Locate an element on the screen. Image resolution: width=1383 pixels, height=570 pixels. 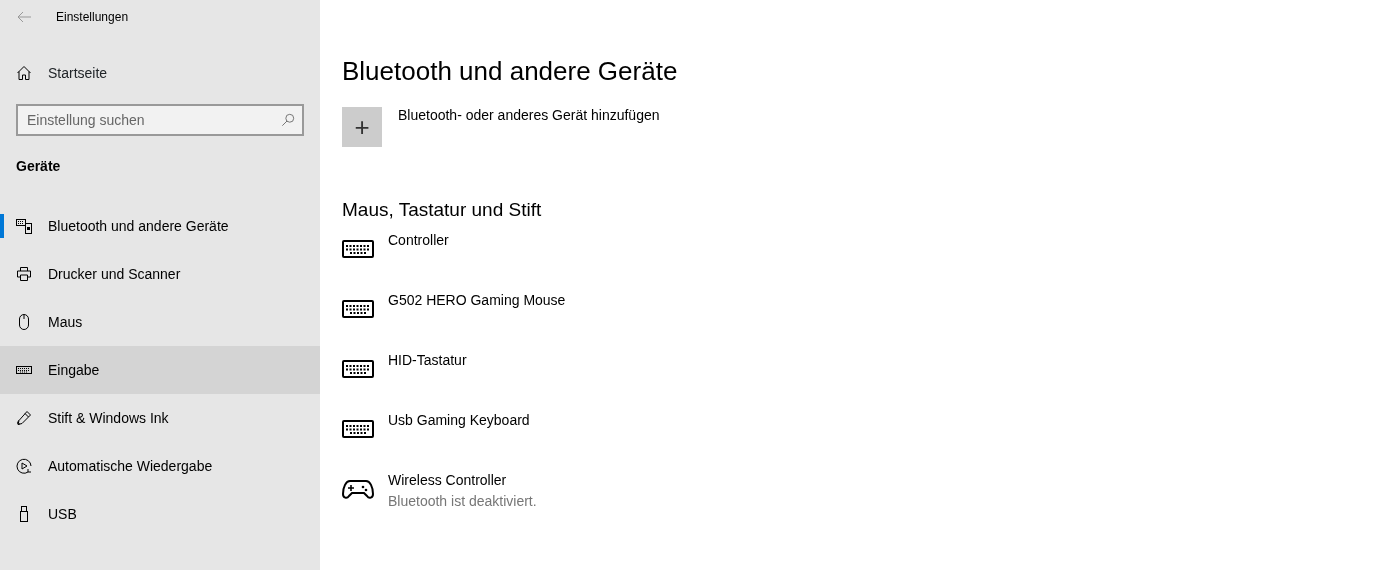
back-arrow-icon is located at coordinates (24, 17).